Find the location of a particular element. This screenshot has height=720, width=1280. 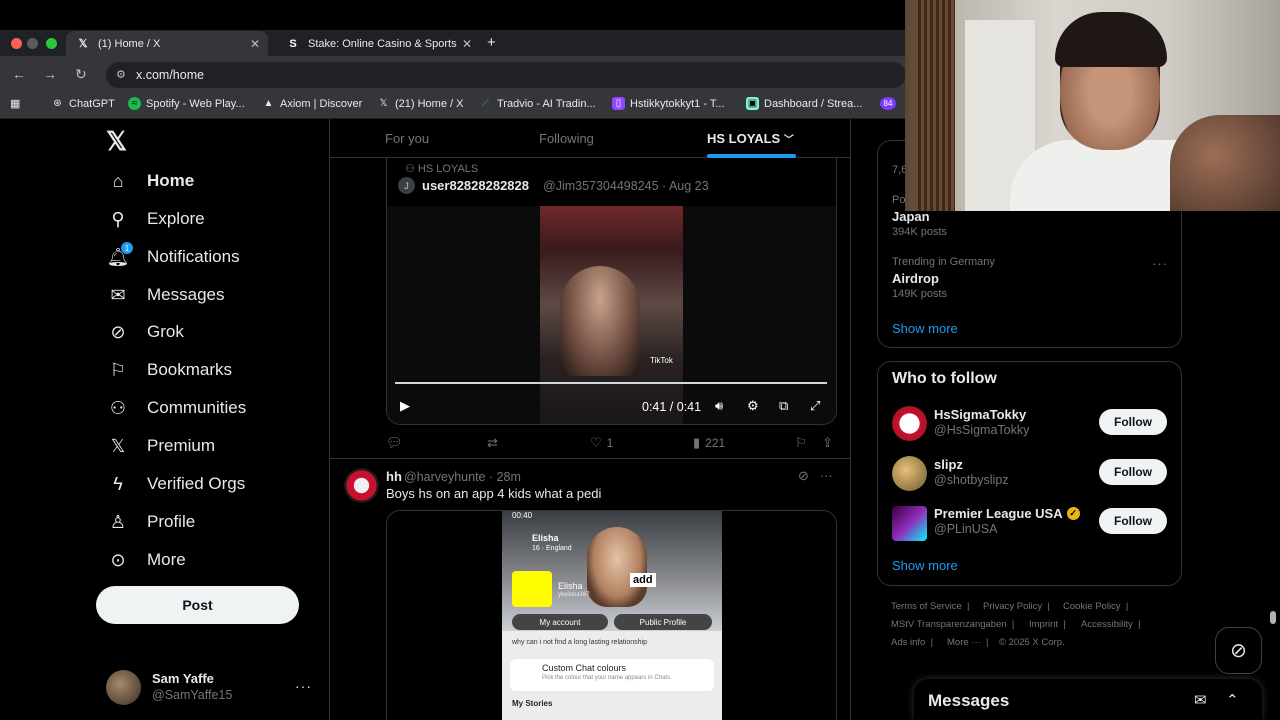

suggest-name: slipz is located at coordinates (948, 464).